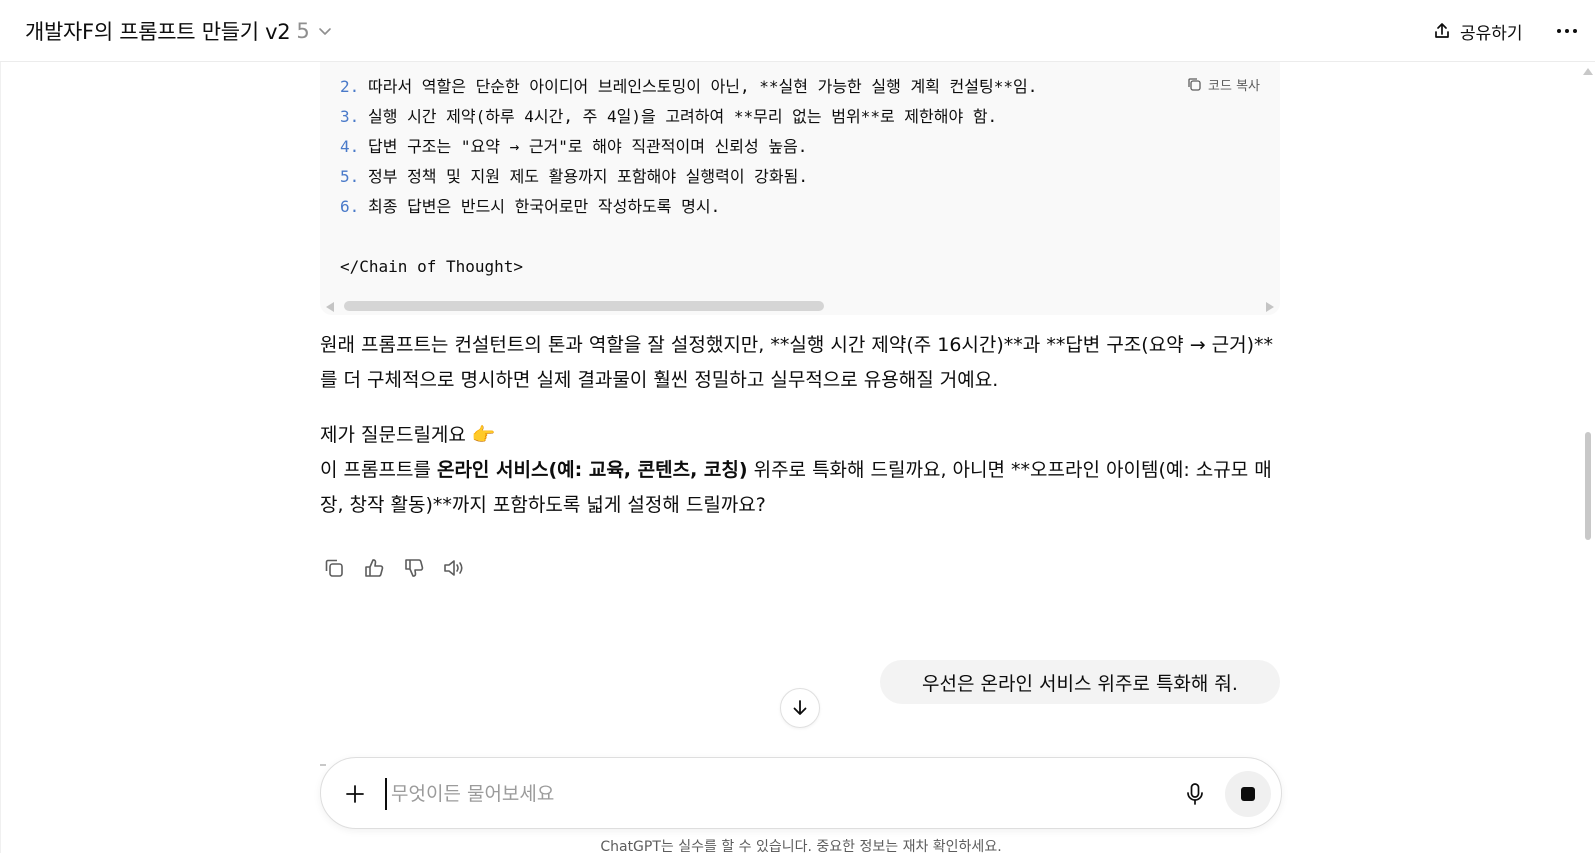 Image resolution: width=1595 pixels, height=856 pixels. Describe the element at coordinates (1588, 71) in the screenshot. I see `scroll-up-arrow-icon` at that location.